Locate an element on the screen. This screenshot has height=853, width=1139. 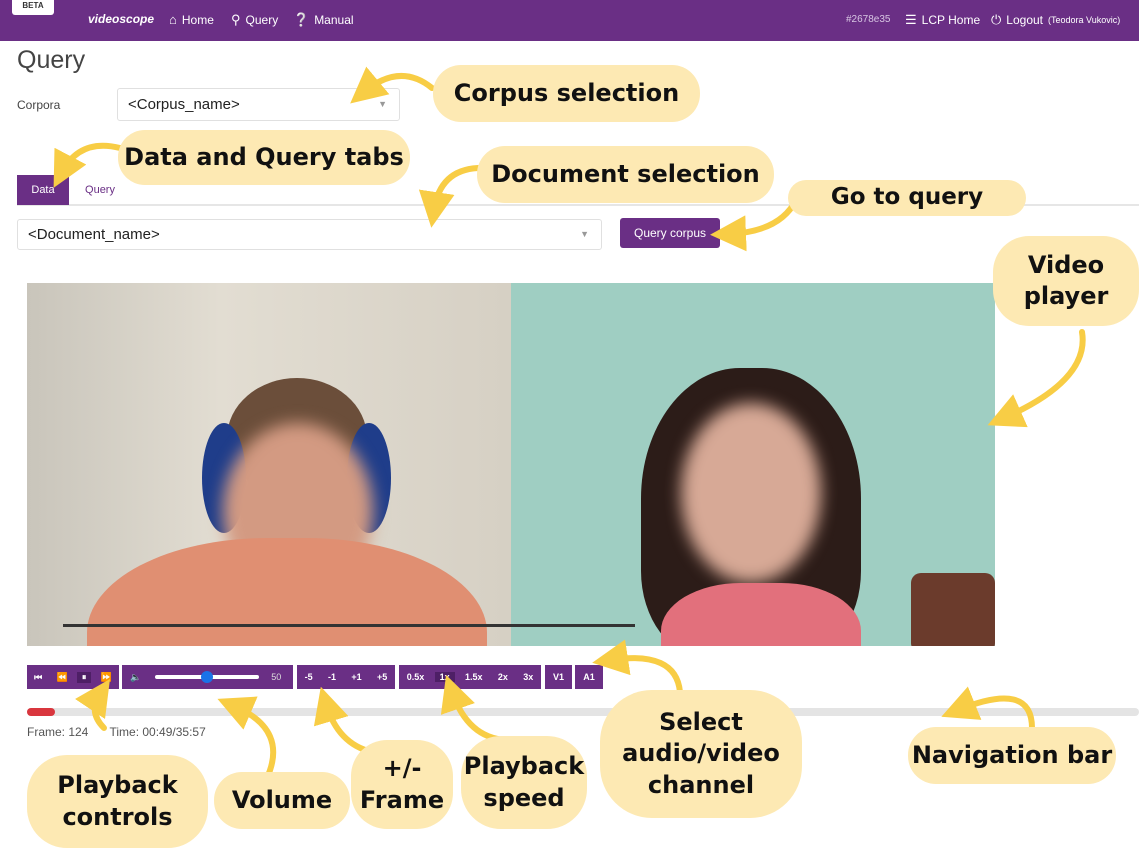
speed-0-5x-button: 0.5x is located at coordinates (416, 677).